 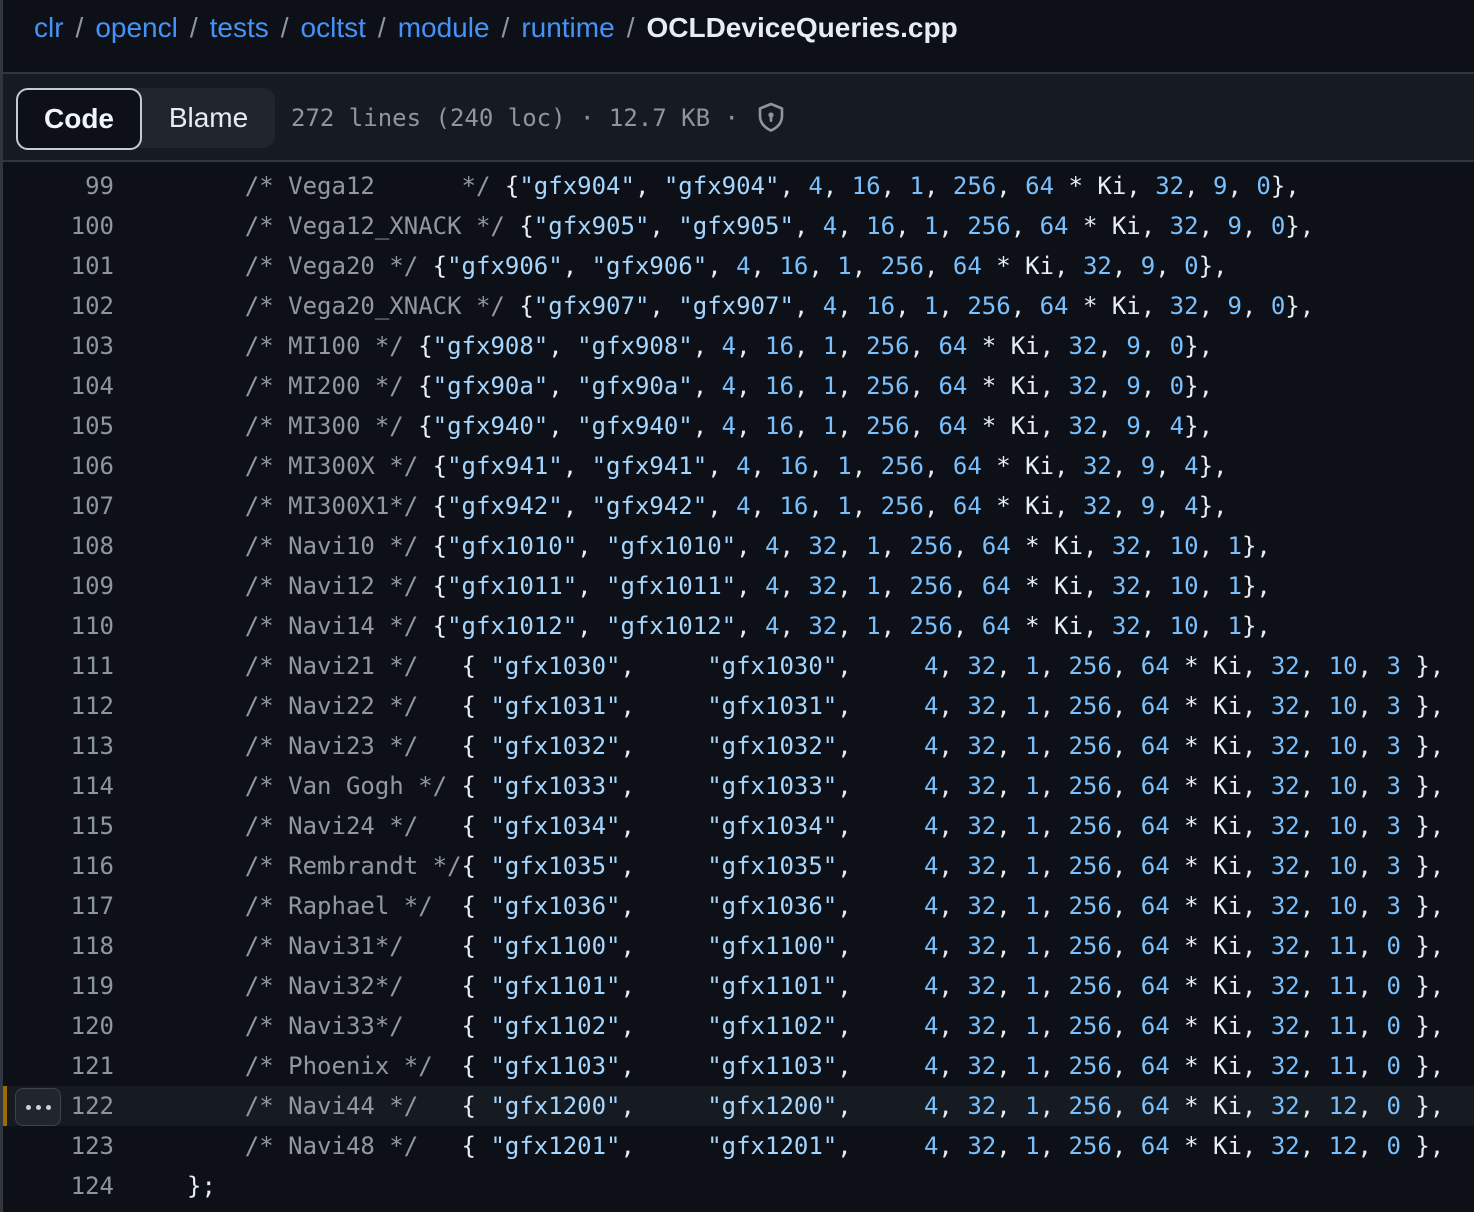 I want to click on code-text: {, so click(x=440, y=466).